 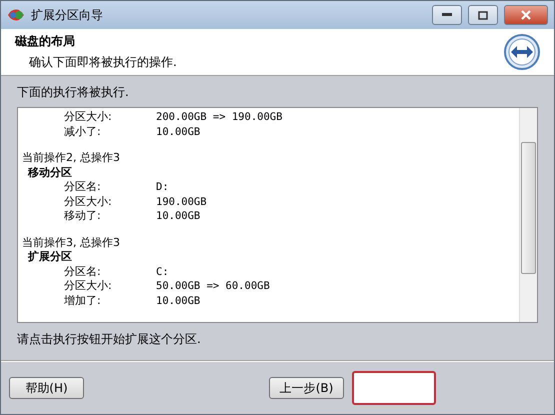 I want to click on maximize-button, so click(x=483, y=15).